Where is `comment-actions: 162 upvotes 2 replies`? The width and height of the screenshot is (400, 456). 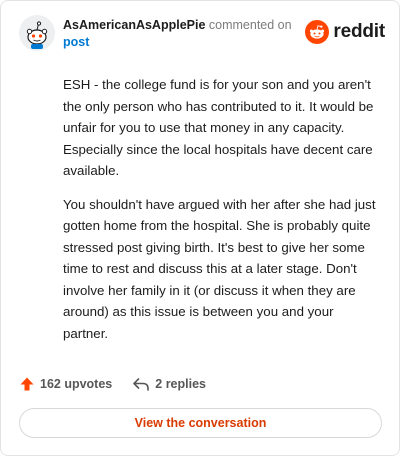
comment-actions: 162 upvotes 2 replies is located at coordinates (112, 384).